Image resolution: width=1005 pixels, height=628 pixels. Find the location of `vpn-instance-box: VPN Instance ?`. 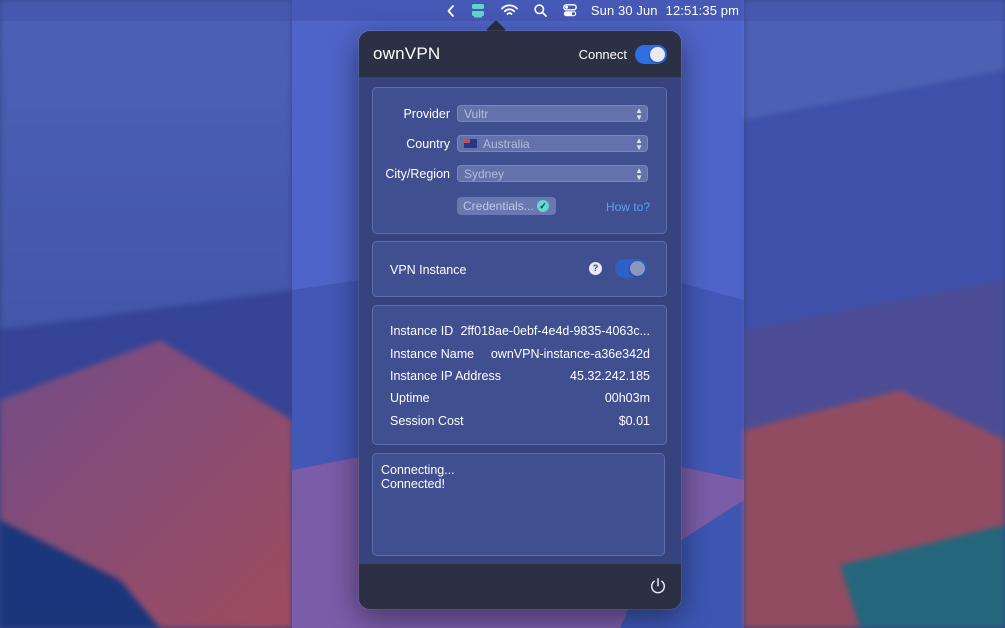

vpn-instance-box: VPN Instance ? is located at coordinates (519, 269).